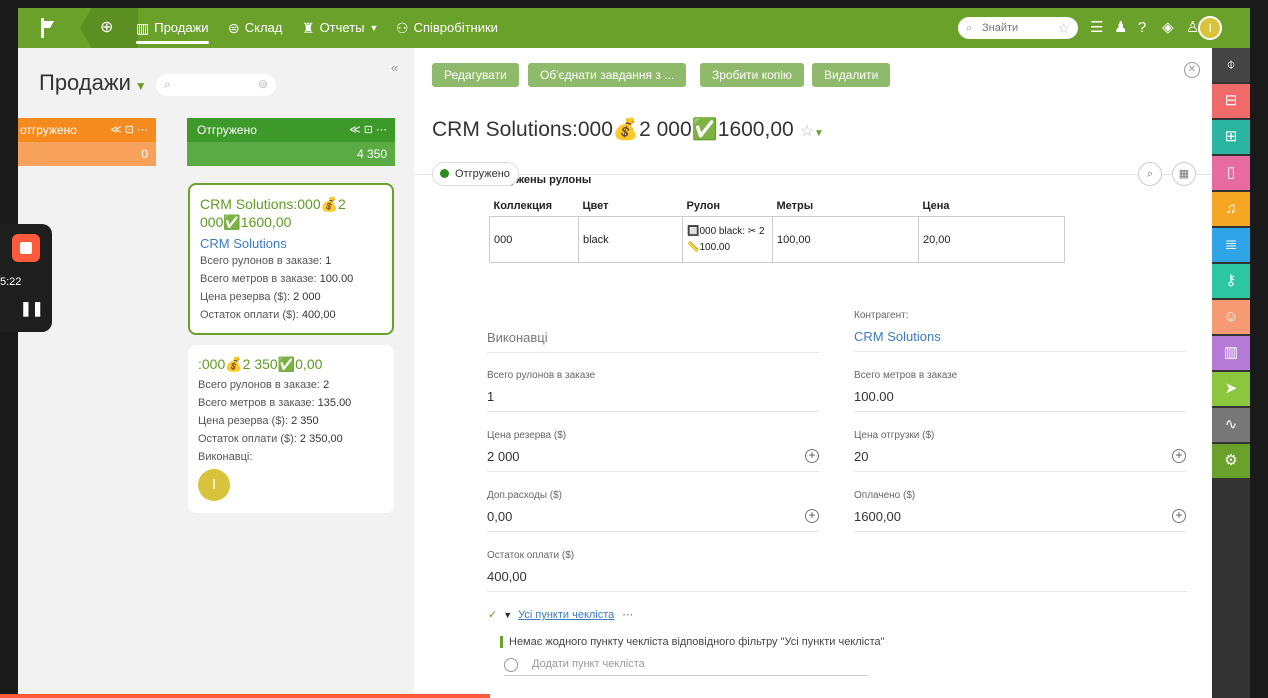 This screenshot has width=1268, height=698. What do you see at coordinates (508, 615) in the screenshot?
I see `caret-down-icon: ▼` at bounding box center [508, 615].